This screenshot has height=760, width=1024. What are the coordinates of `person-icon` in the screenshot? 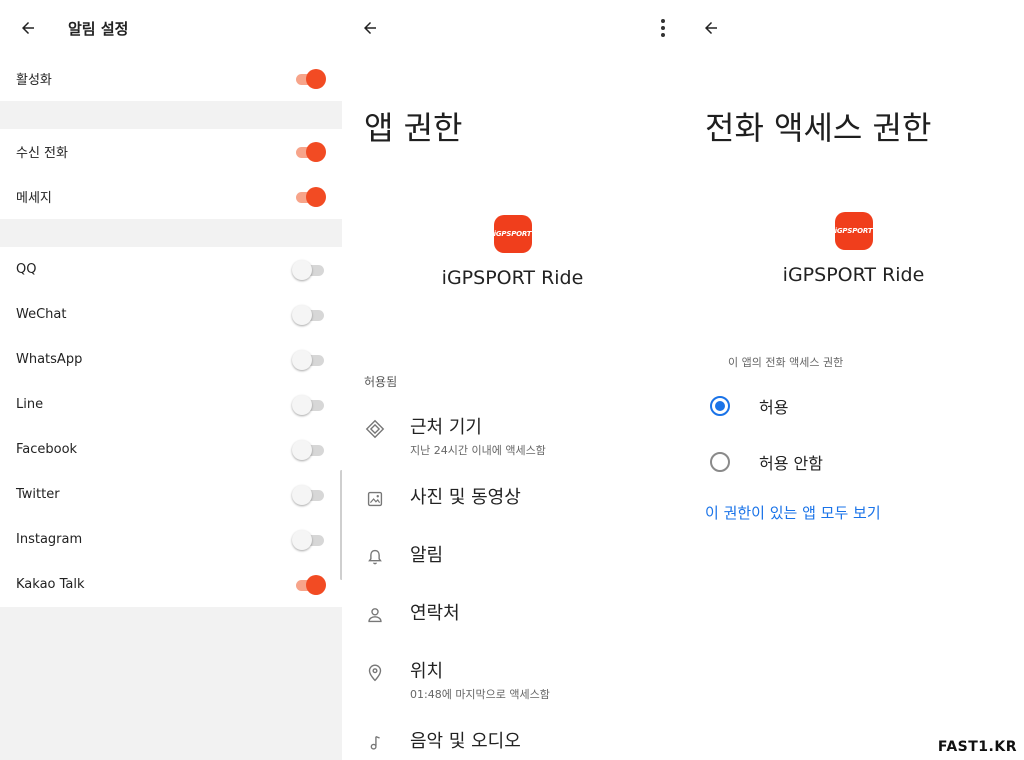 It's located at (375, 615).